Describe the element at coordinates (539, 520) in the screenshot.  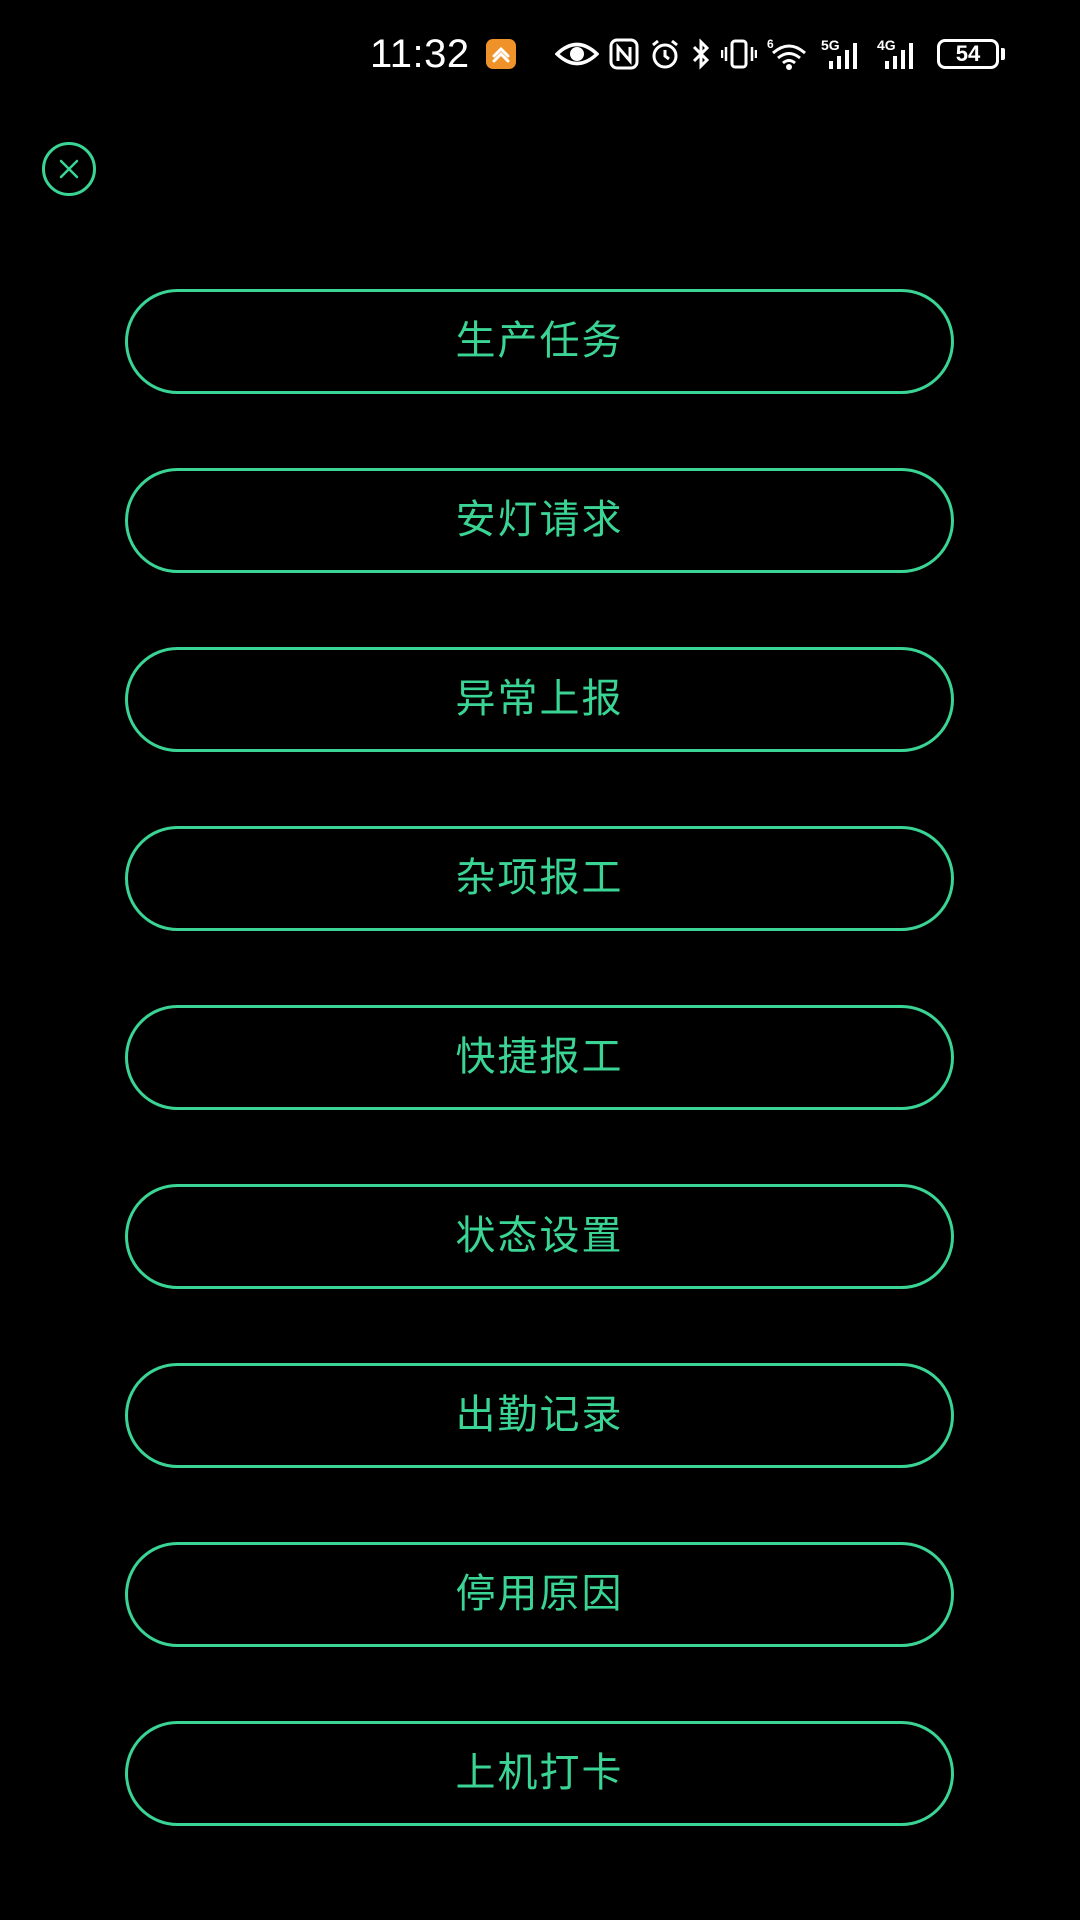
I see `menu-button-andon-request: 安灯请求` at that location.